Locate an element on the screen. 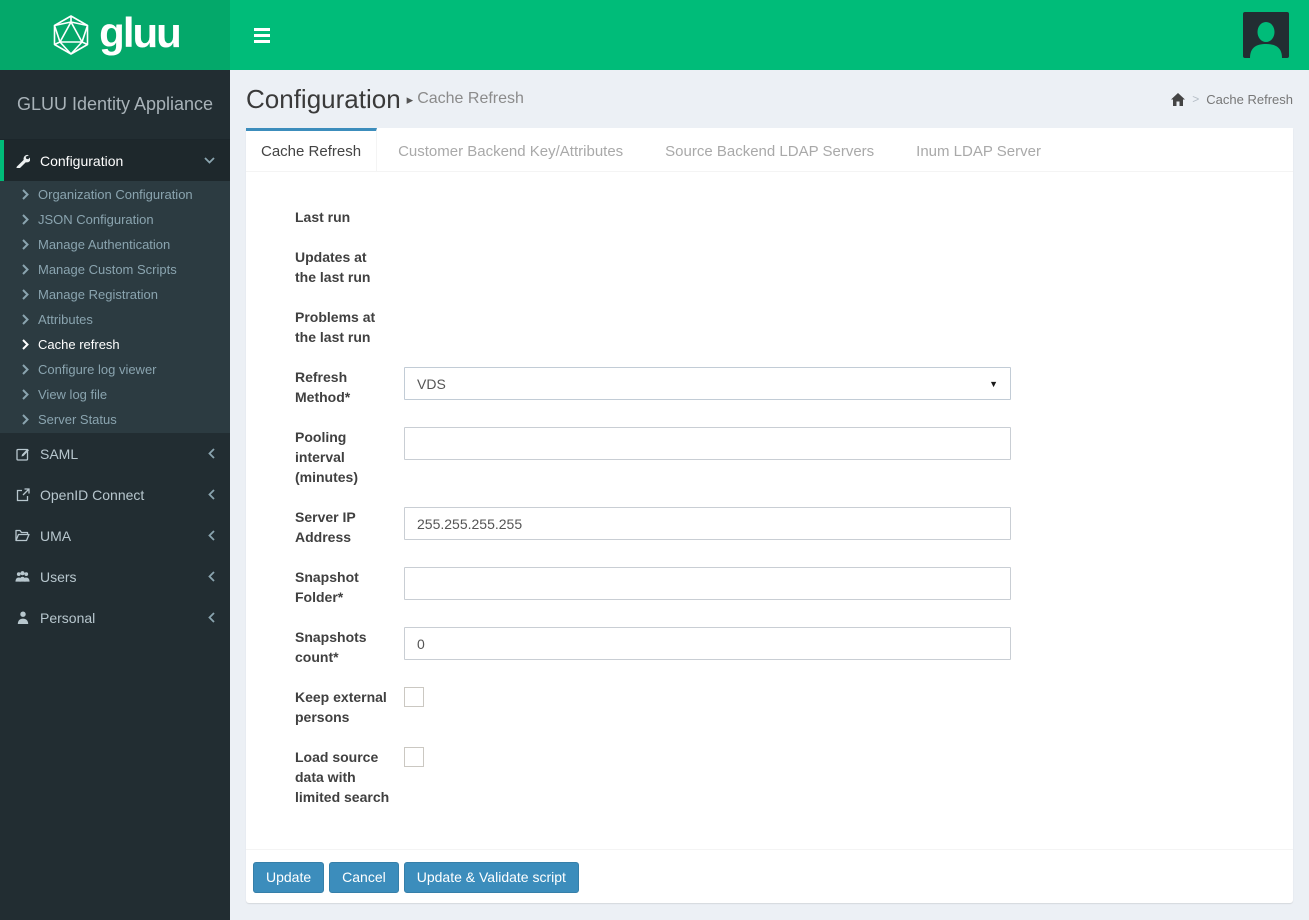 The height and width of the screenshot is (920, 1309). pooling-interval-input is located at coordinates (707, 443).